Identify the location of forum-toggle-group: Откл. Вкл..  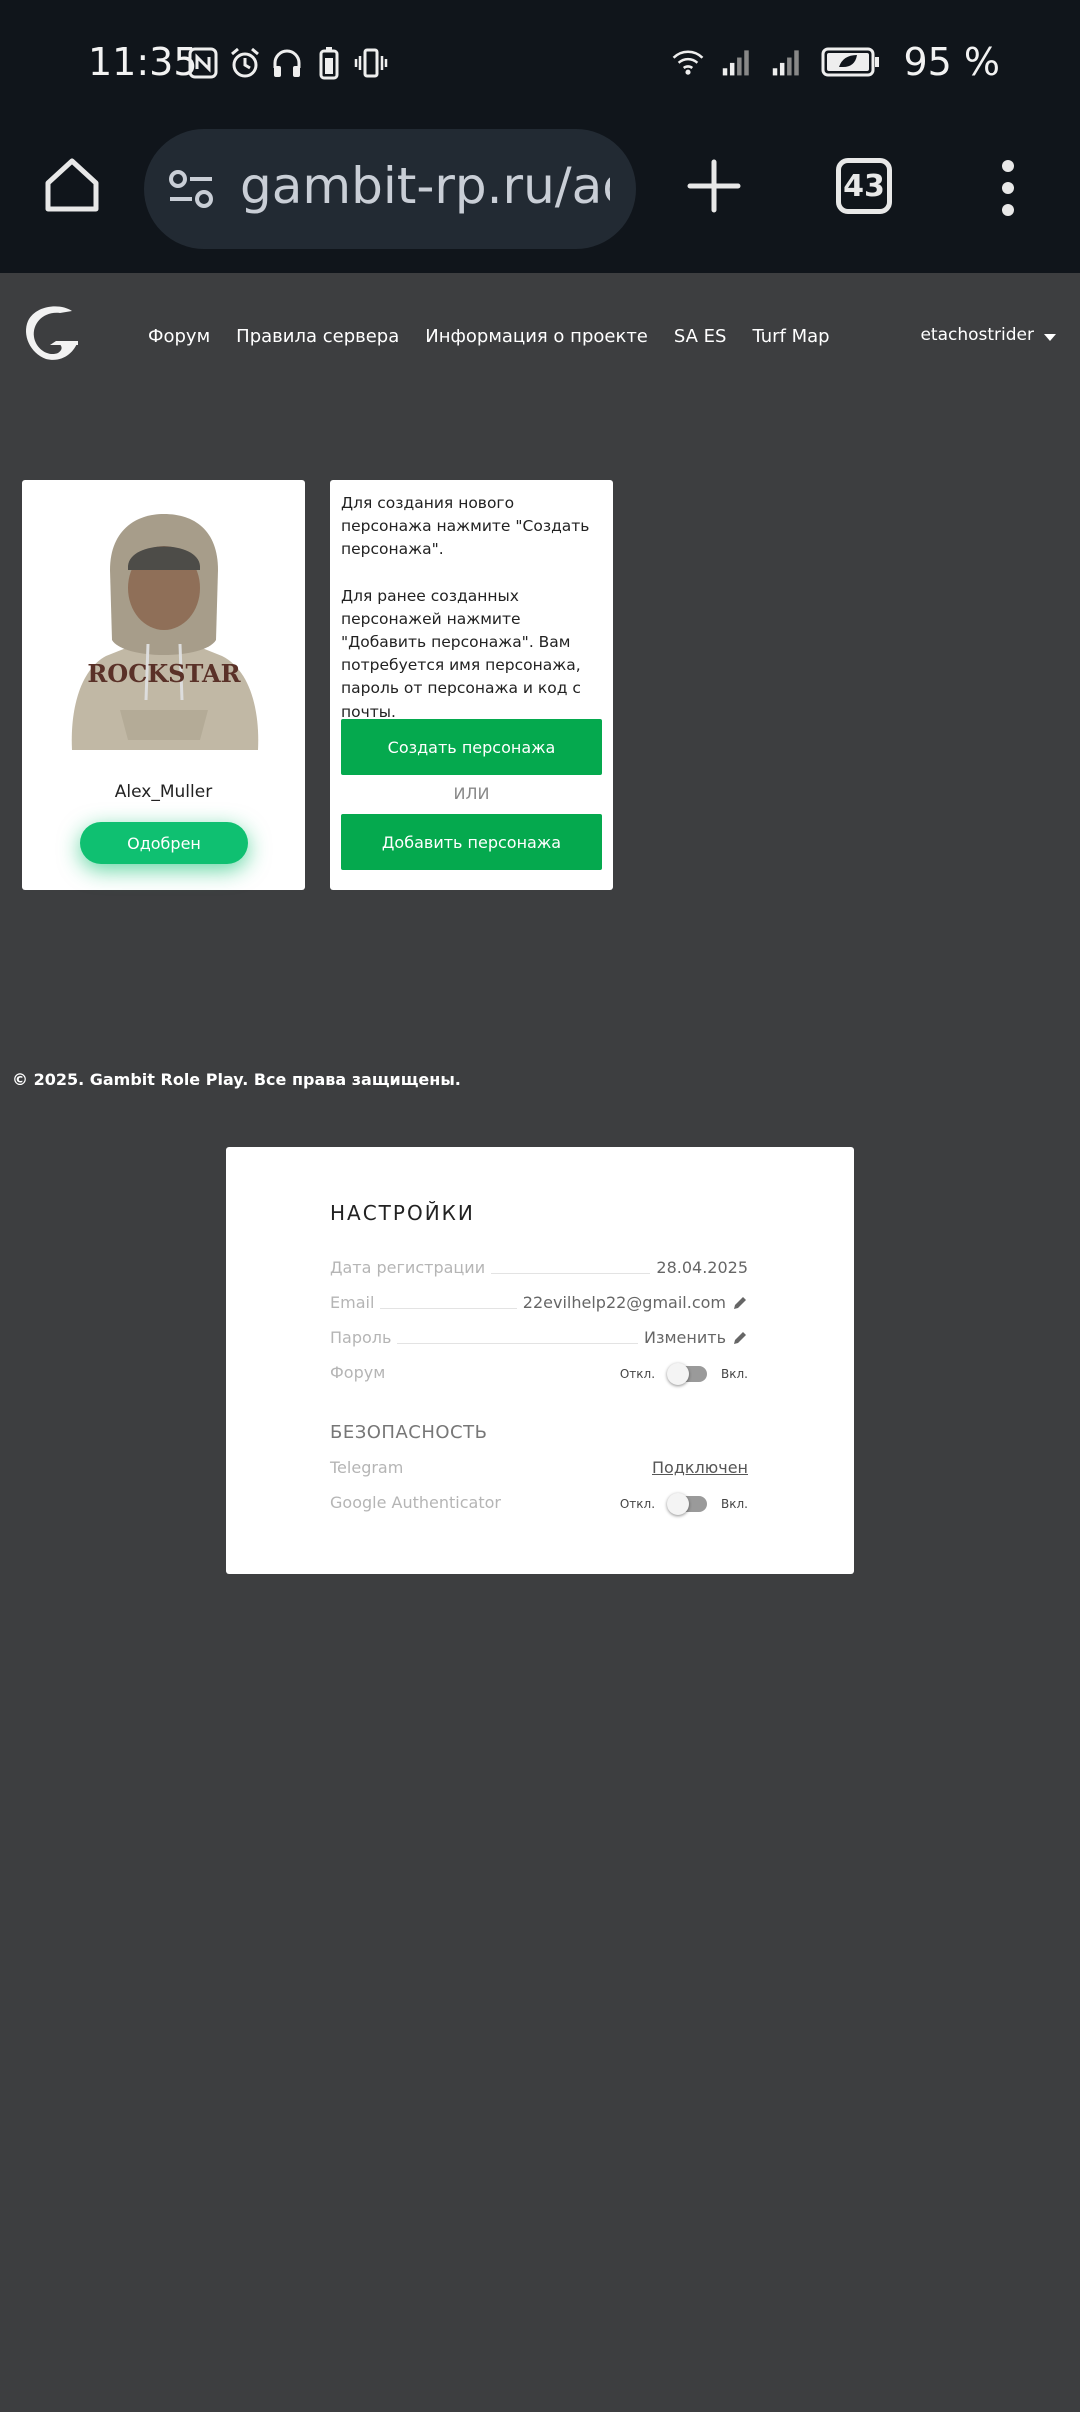
(683, 1374).